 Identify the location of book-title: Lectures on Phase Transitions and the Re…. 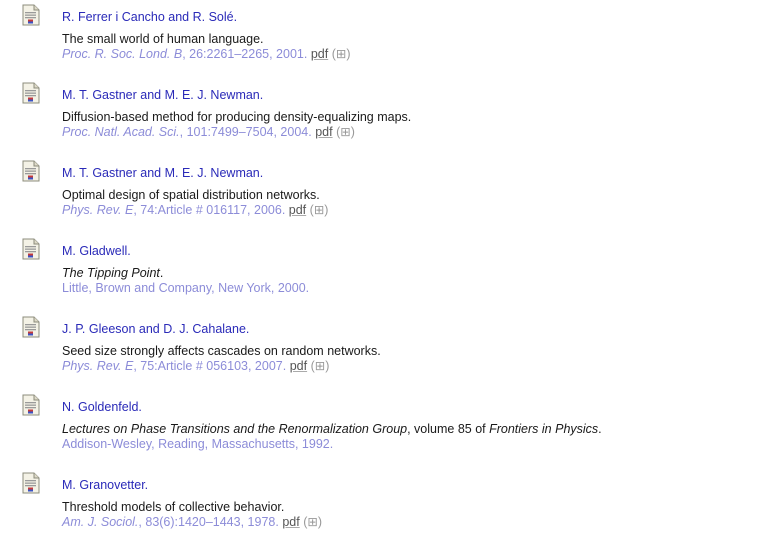
(235, 429).